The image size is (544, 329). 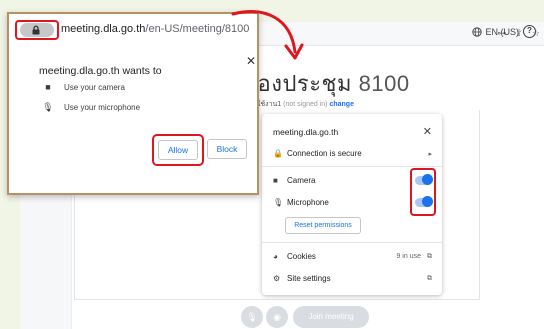 I want to click on microphone-permission-row: 🎙 Microphone, so click(x=353, y=201).